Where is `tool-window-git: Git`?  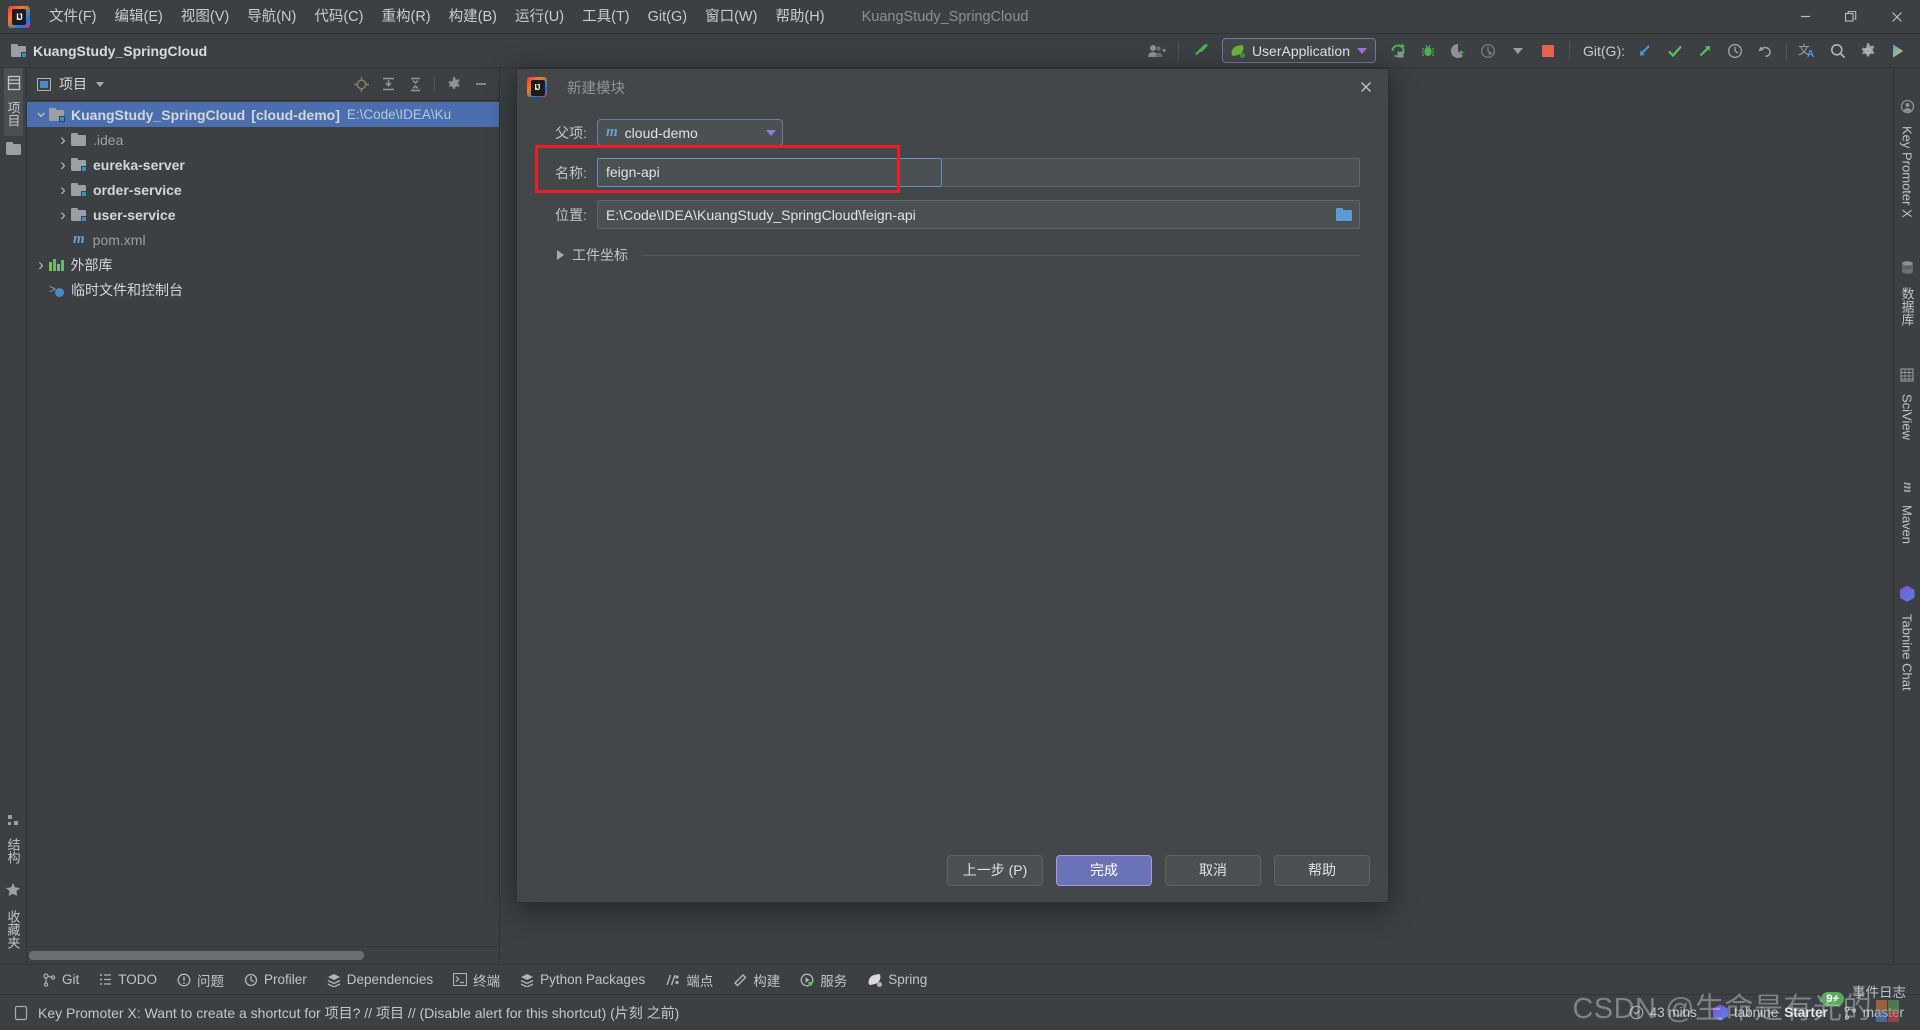 tool-window-git: Git is located at coordinates (61, 979).